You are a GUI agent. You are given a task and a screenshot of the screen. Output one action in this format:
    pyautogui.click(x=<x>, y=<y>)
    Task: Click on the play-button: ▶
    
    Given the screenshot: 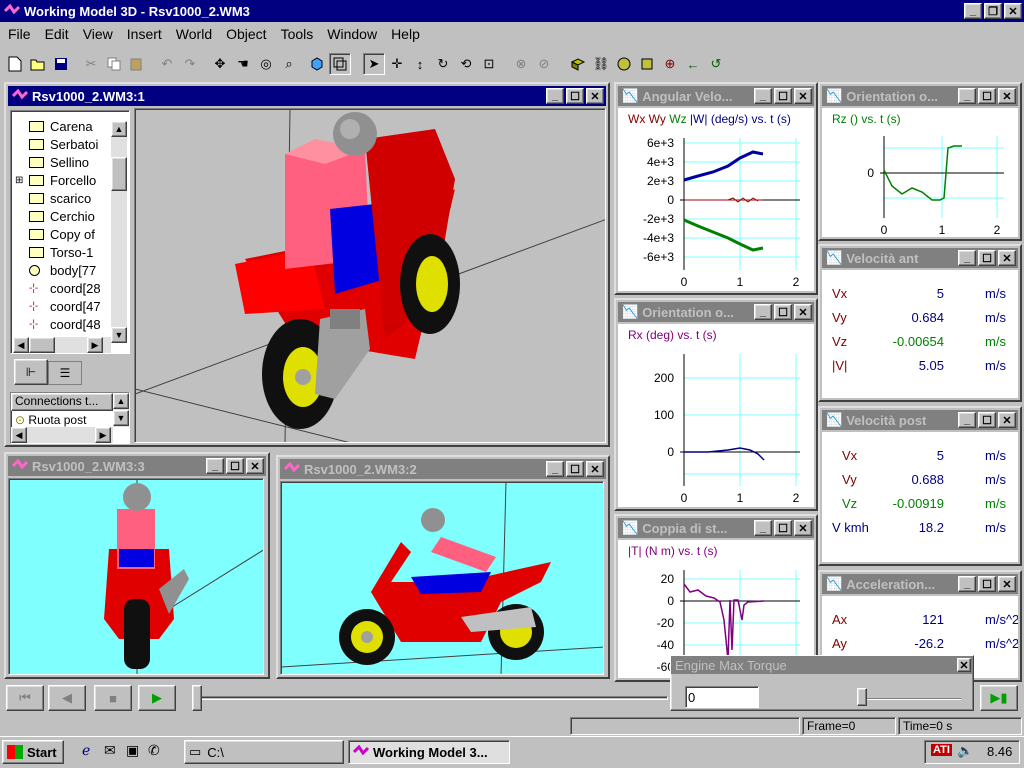 What is the action you would take?
    pyautogui.click(x=157, y=698)
    